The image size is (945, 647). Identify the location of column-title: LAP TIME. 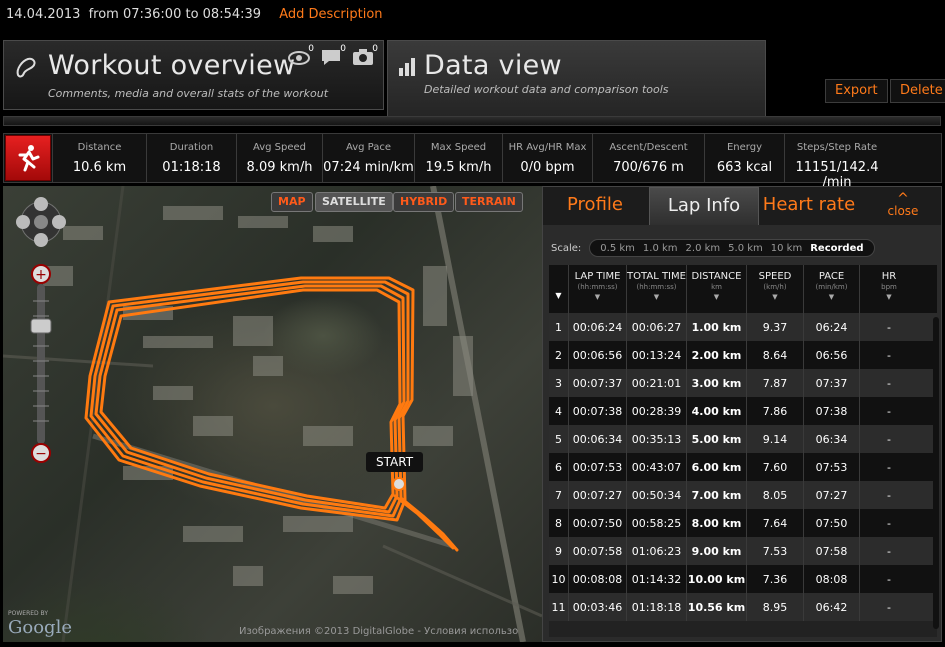
(597, 276).